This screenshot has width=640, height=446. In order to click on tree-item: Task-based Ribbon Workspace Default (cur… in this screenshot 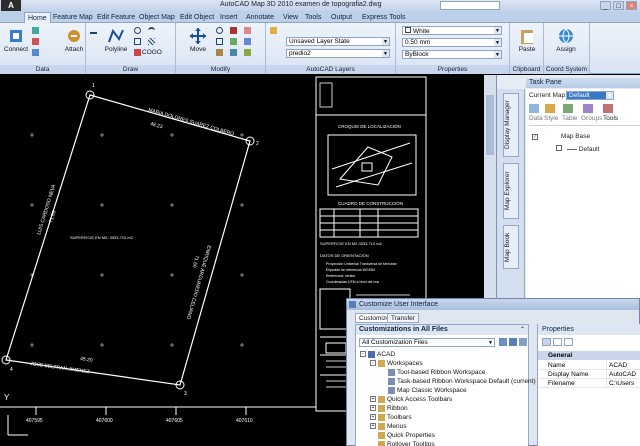, I will do `click(458, 381)`.